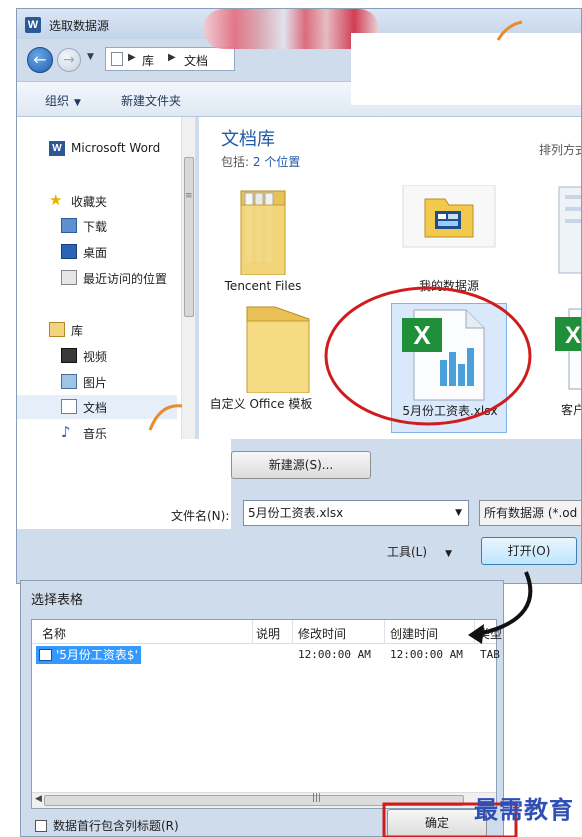 The height and width of the screenshot is (837, 582). I want to click on organize-label: 组织, so click(57, 101).